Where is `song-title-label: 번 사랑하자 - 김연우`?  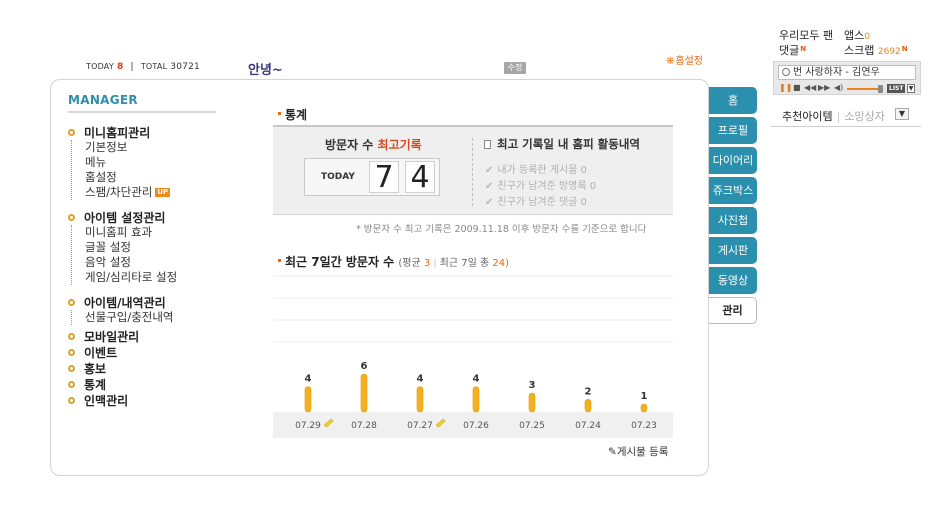
song-title-label: 번 사랑하자 - 김연우 is located at coordinates (836, 72).